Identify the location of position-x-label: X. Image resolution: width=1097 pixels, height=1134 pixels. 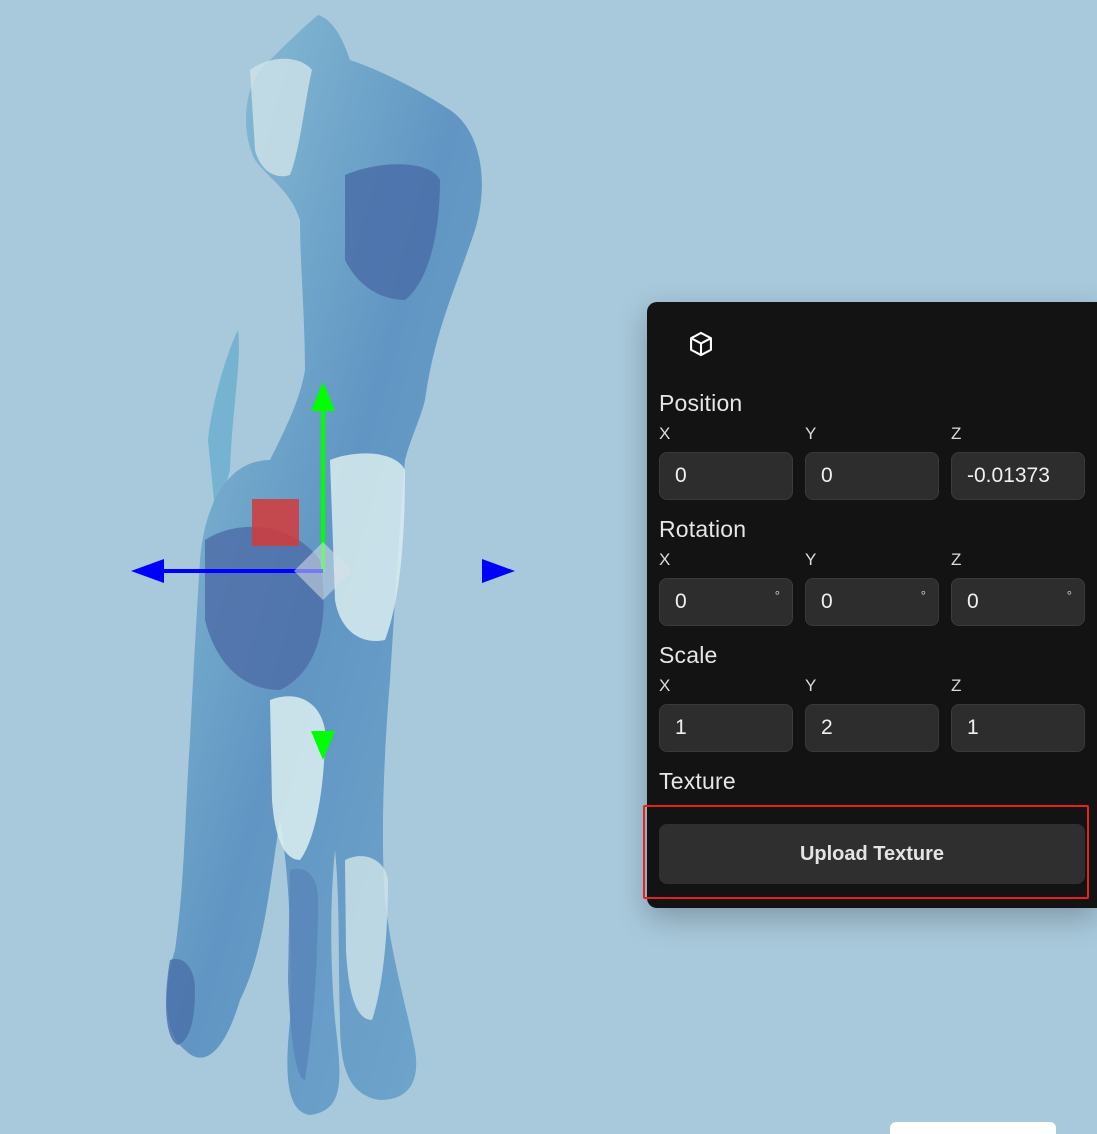
(665, 433).